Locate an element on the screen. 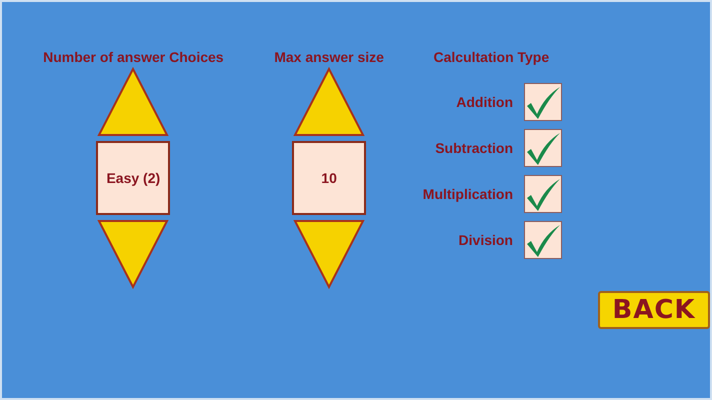  option-label: Multiplication is located at coordinates (467, 194).